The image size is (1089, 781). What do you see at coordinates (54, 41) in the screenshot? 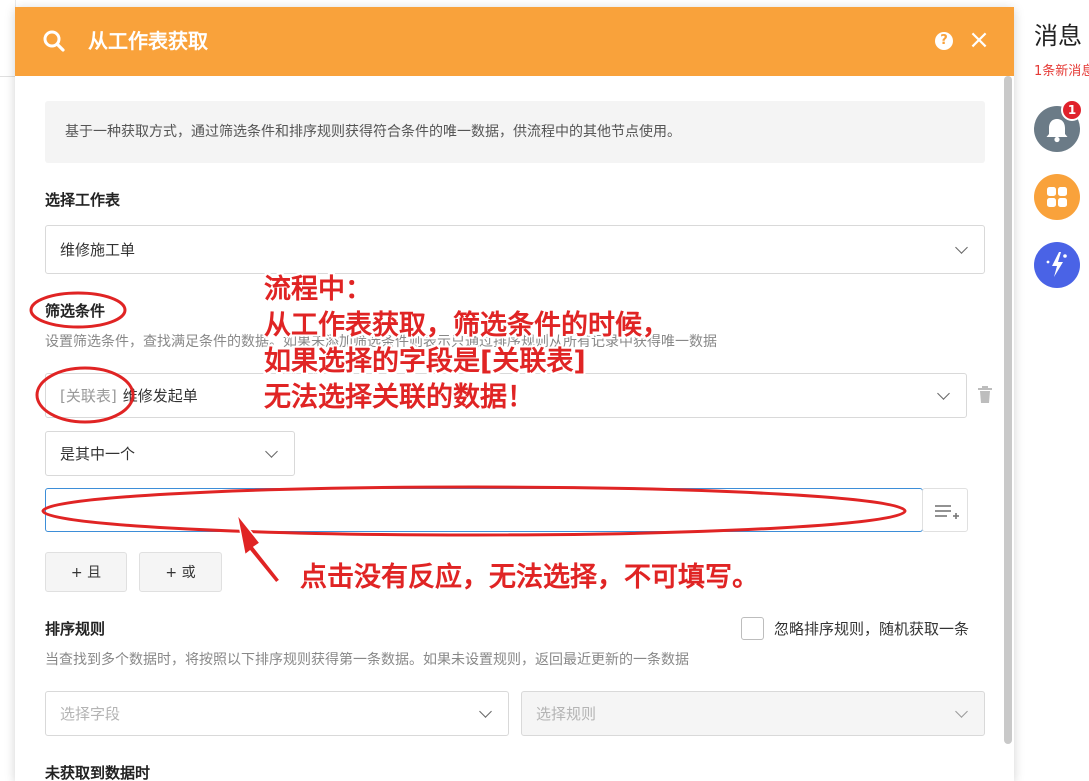
I see `search-icon` at bounding box center [54, 41].